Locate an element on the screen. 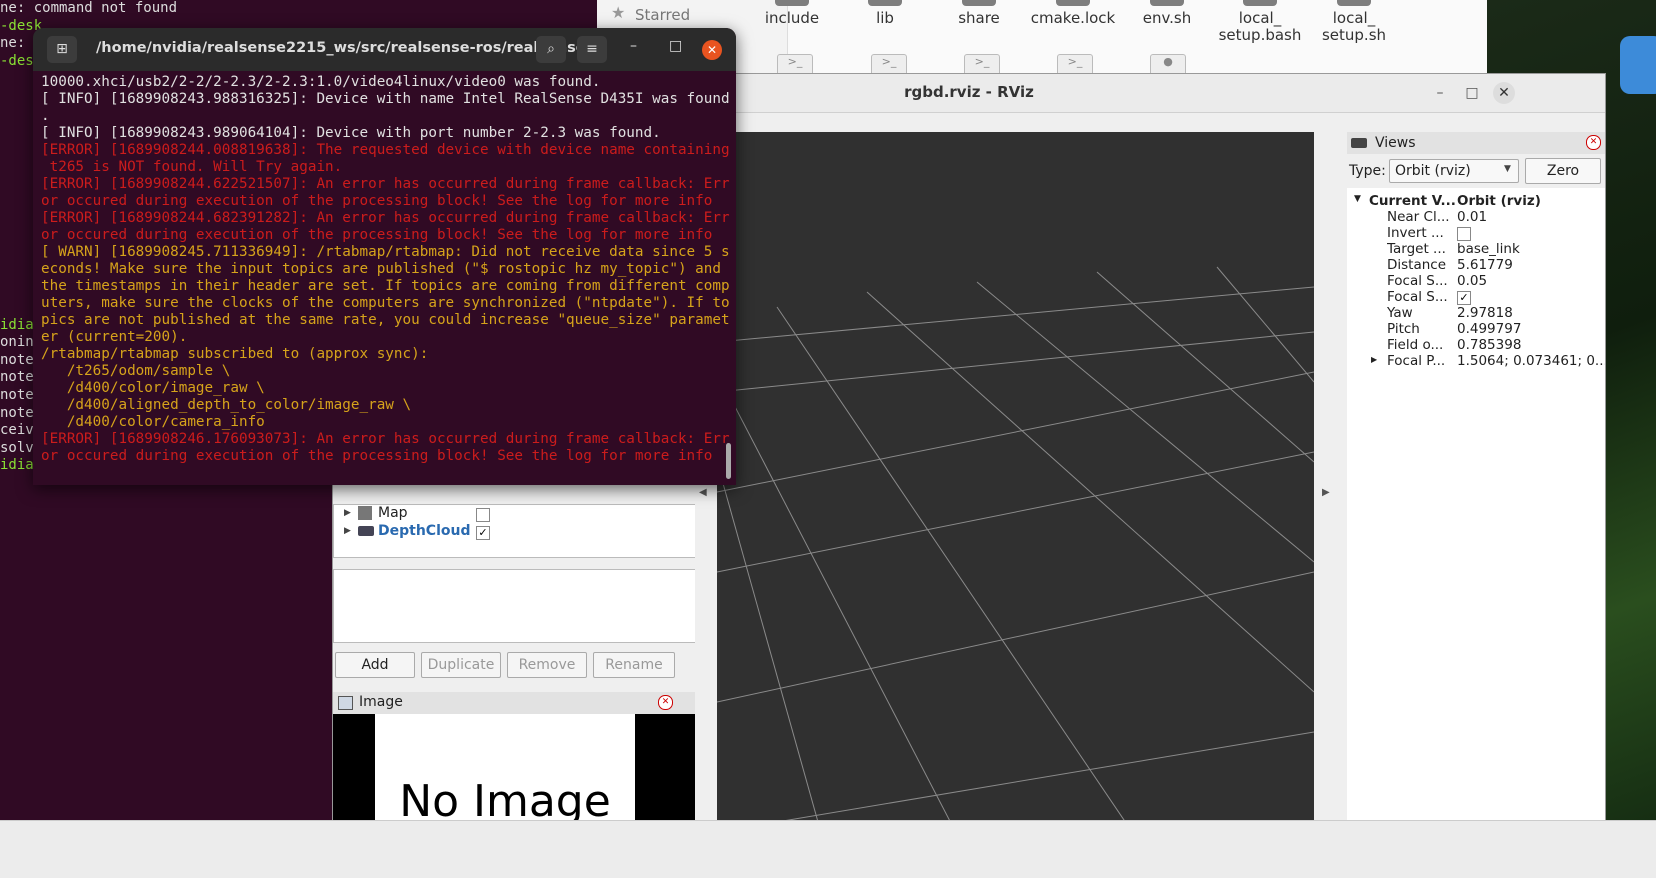 This screenshot has width=1656, height=878. add-display-button: Add is located at coordinates (375, 665).